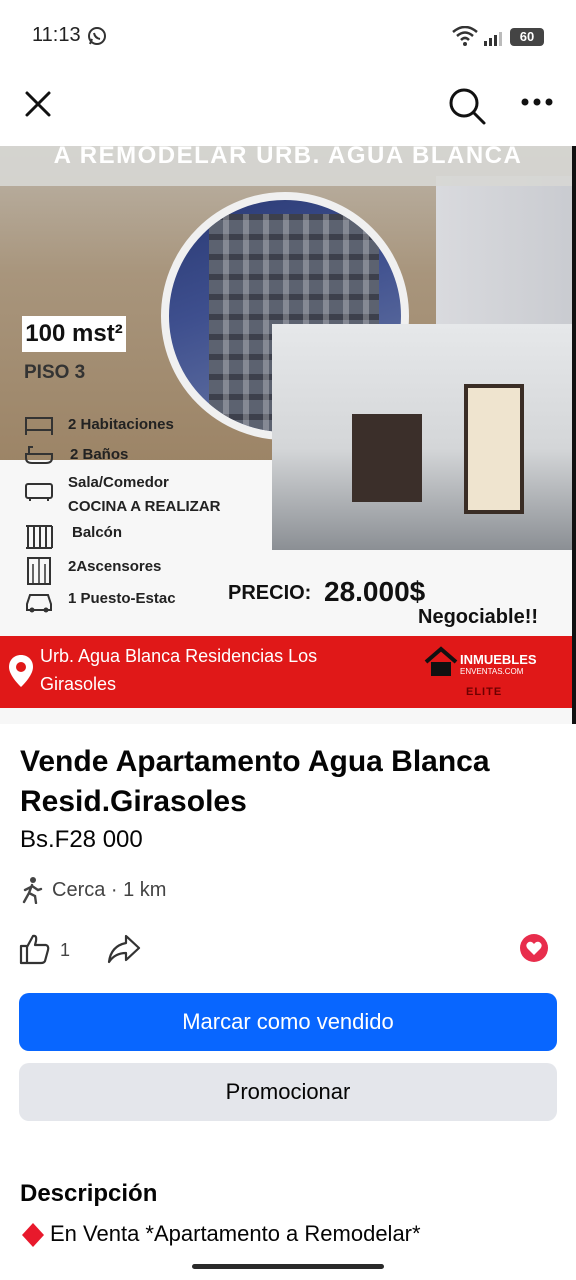 This screenshot has width=576, height=1280. What do you see at coordinates (534, 948) in the screenshot?
I see `heart-icon` at bounding box center [534, 948].